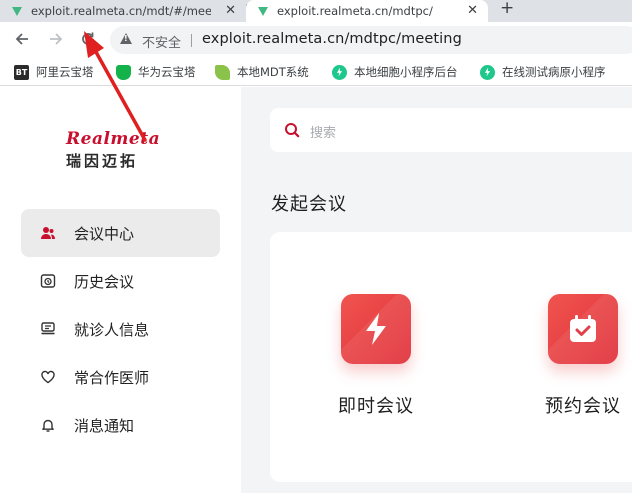 The width and height of the screenshot is (632, 493). Describe the element at coordinates (273, 72) in the screenshot. I see `bookmark-label: 本地MDT系统` at that location.